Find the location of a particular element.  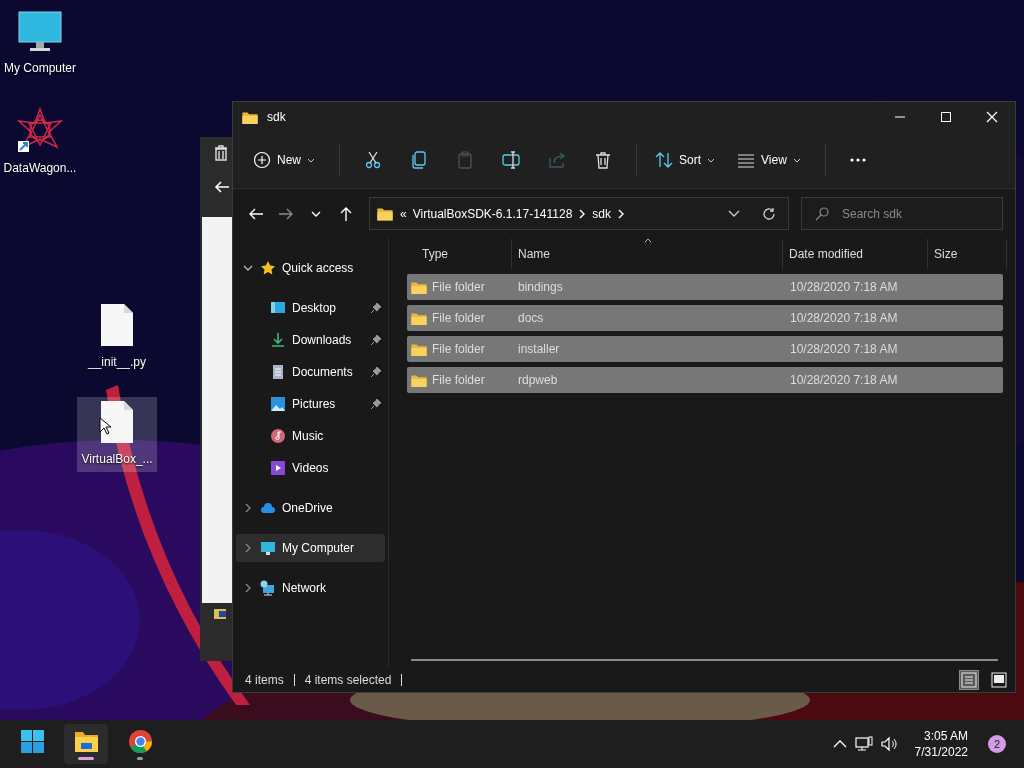

tree-item: Downloads is located at coordinates (310, 340).